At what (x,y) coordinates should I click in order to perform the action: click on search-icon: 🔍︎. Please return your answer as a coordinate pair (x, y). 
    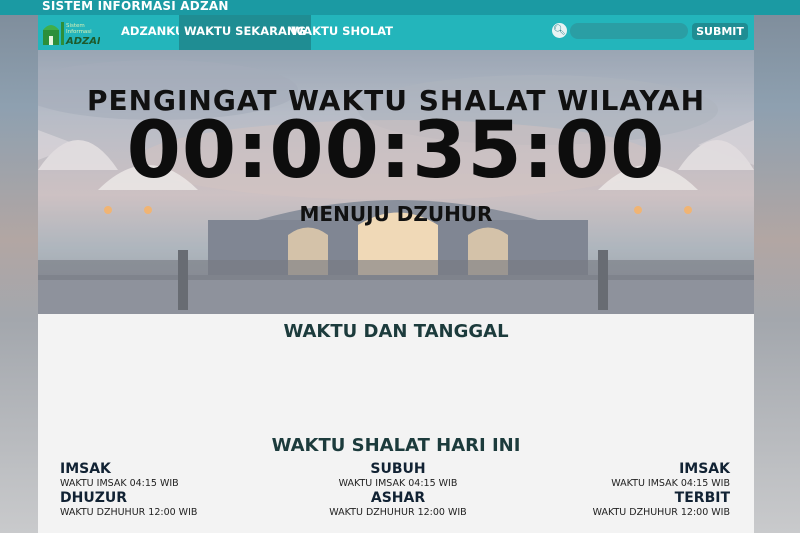
    Looking at the image, I should click on (559, 30).